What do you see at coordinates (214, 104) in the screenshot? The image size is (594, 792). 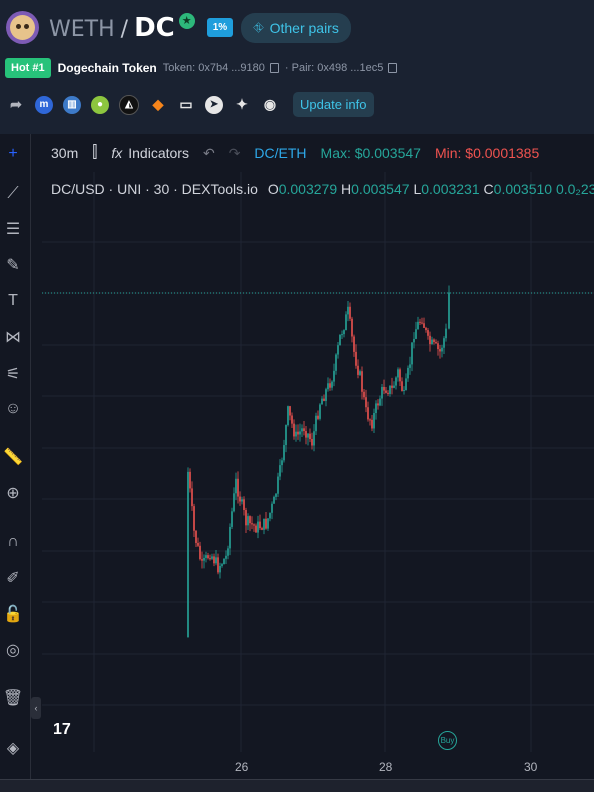 I see `telegram-icon: ➤` at bounding box center [214, 104].